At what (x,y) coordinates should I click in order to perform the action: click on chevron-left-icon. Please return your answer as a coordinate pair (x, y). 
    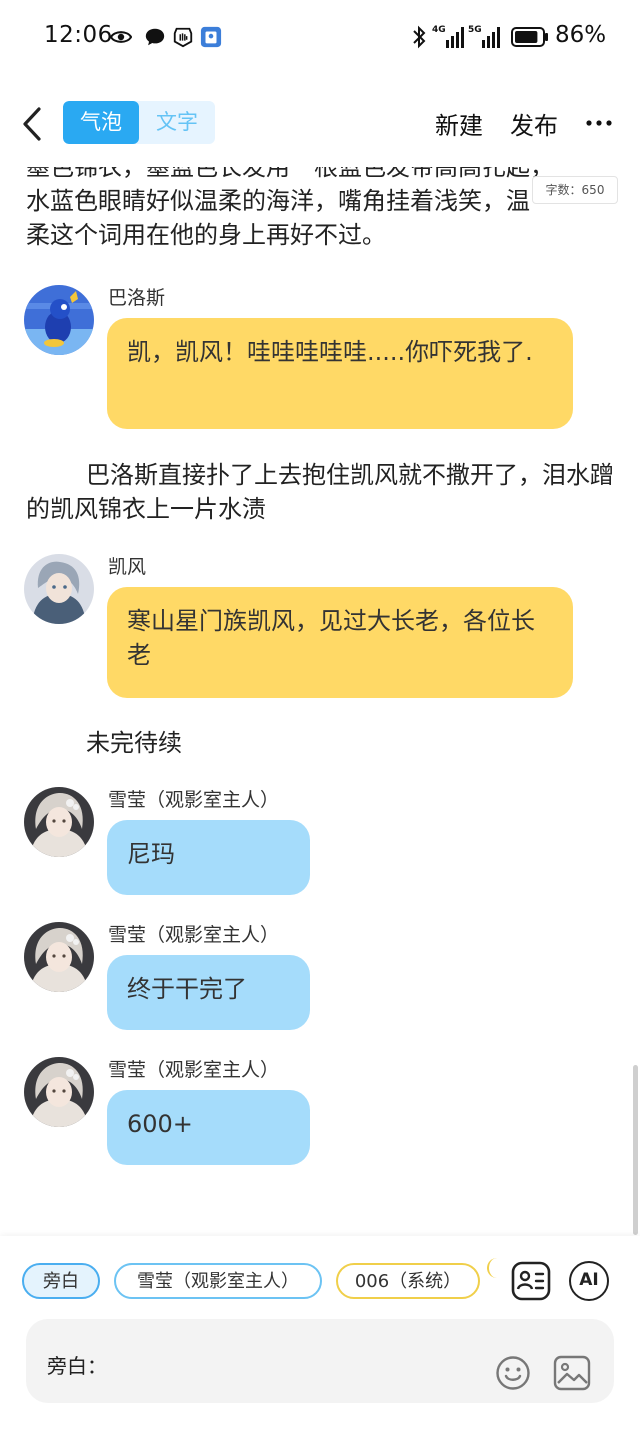
    Looking at the image, I should click on (32, 124).